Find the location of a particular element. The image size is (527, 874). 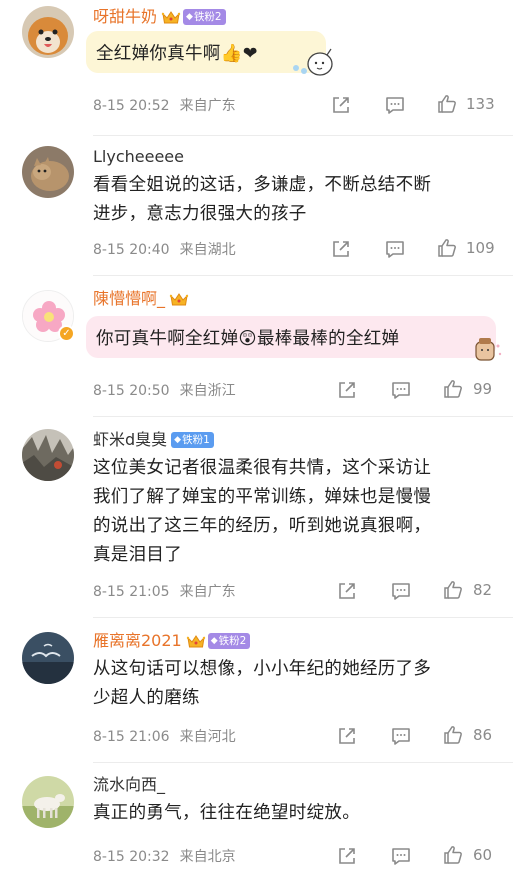

comment-meta: 8-15 21:06 来自河北 is located at coordinates (164, 737).